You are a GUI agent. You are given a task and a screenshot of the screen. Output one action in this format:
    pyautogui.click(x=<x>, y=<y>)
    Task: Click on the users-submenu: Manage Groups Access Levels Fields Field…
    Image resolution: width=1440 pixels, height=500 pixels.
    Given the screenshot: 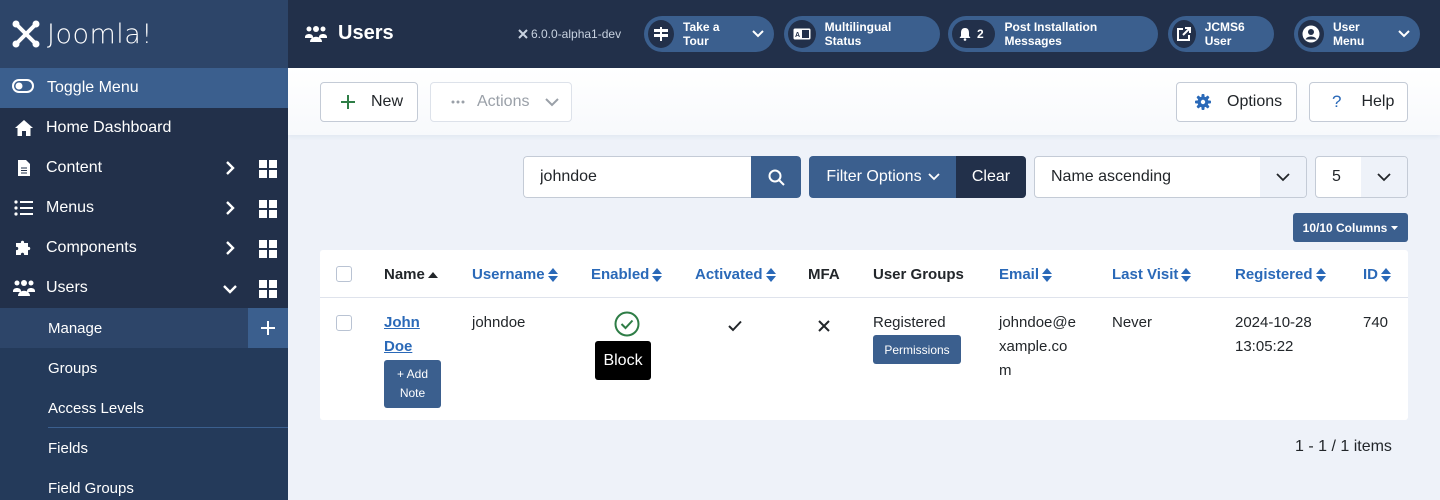 What is the action you would take?
    pyautogui.click(x=144, y=404)
    